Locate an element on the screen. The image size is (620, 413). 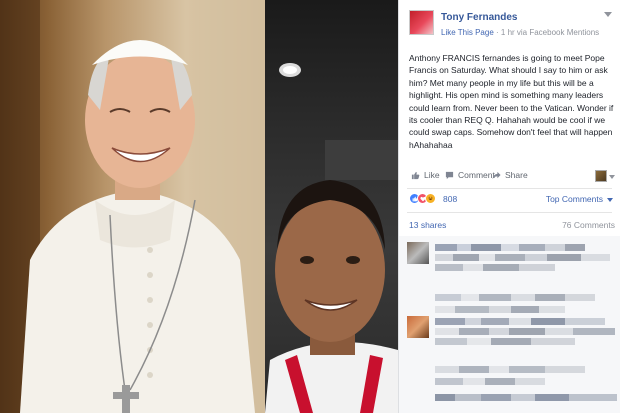
like-page-link: Like This Page is located at coordinates (467, 32).